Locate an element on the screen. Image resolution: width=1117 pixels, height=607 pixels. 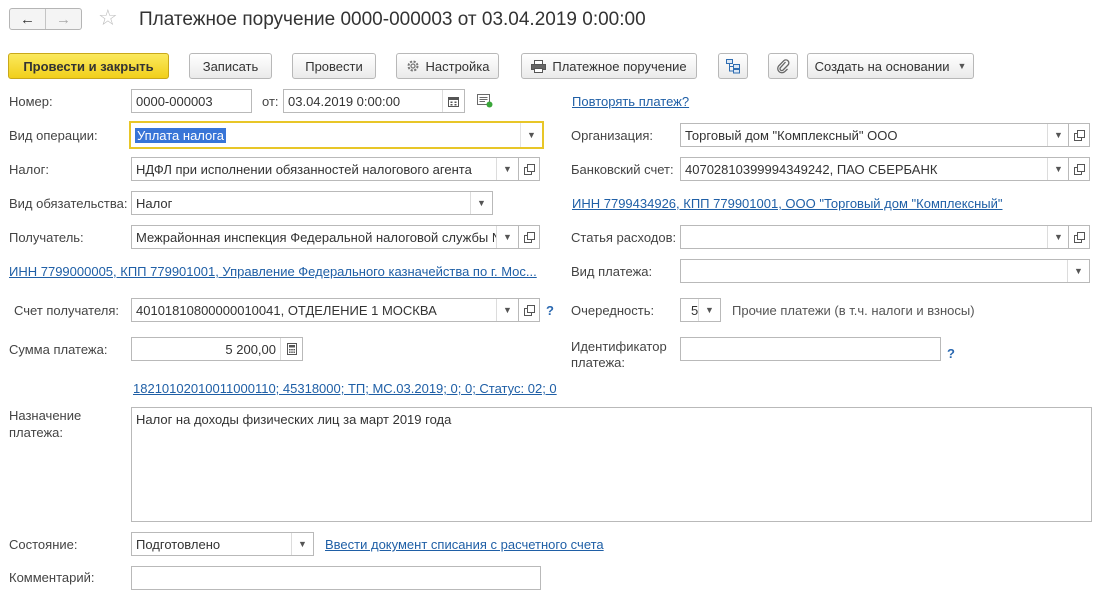
gear-icon is located at coordinates (413, 66).